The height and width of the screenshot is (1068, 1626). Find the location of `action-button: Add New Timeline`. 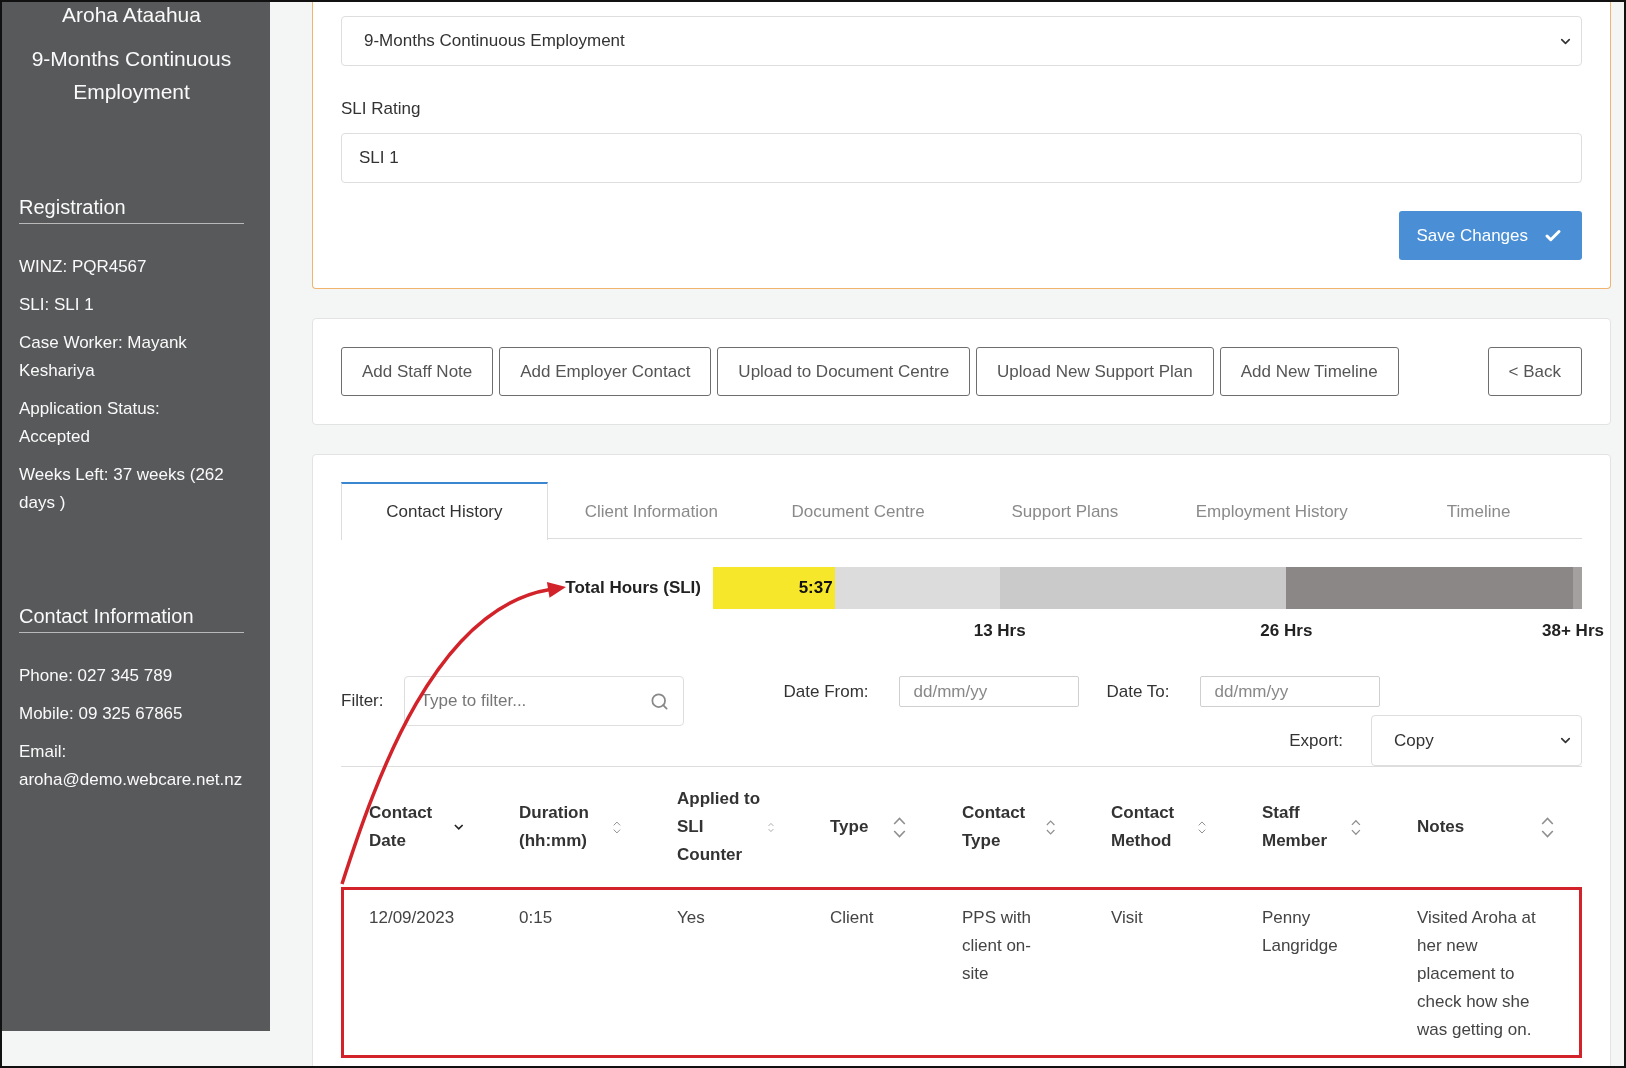

action-button: Add New Timeline is located at coordinates (1309, 371).